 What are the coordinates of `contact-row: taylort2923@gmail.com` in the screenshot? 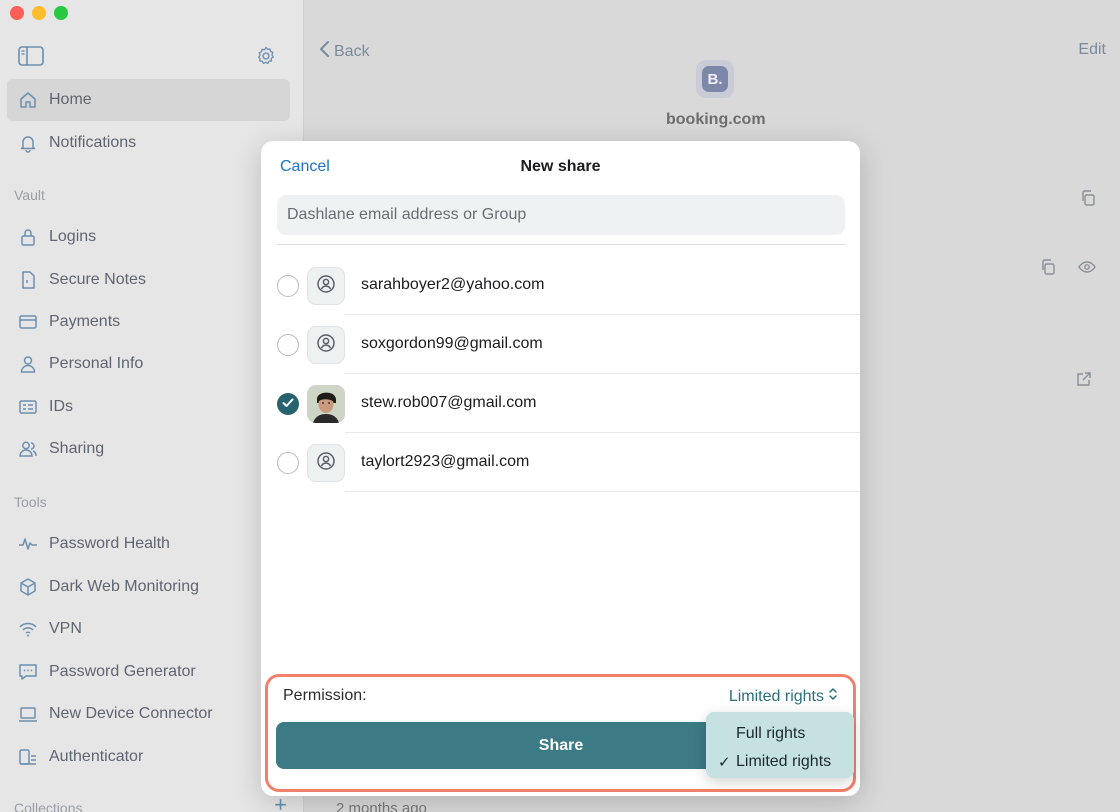 It's located at (560, 462).